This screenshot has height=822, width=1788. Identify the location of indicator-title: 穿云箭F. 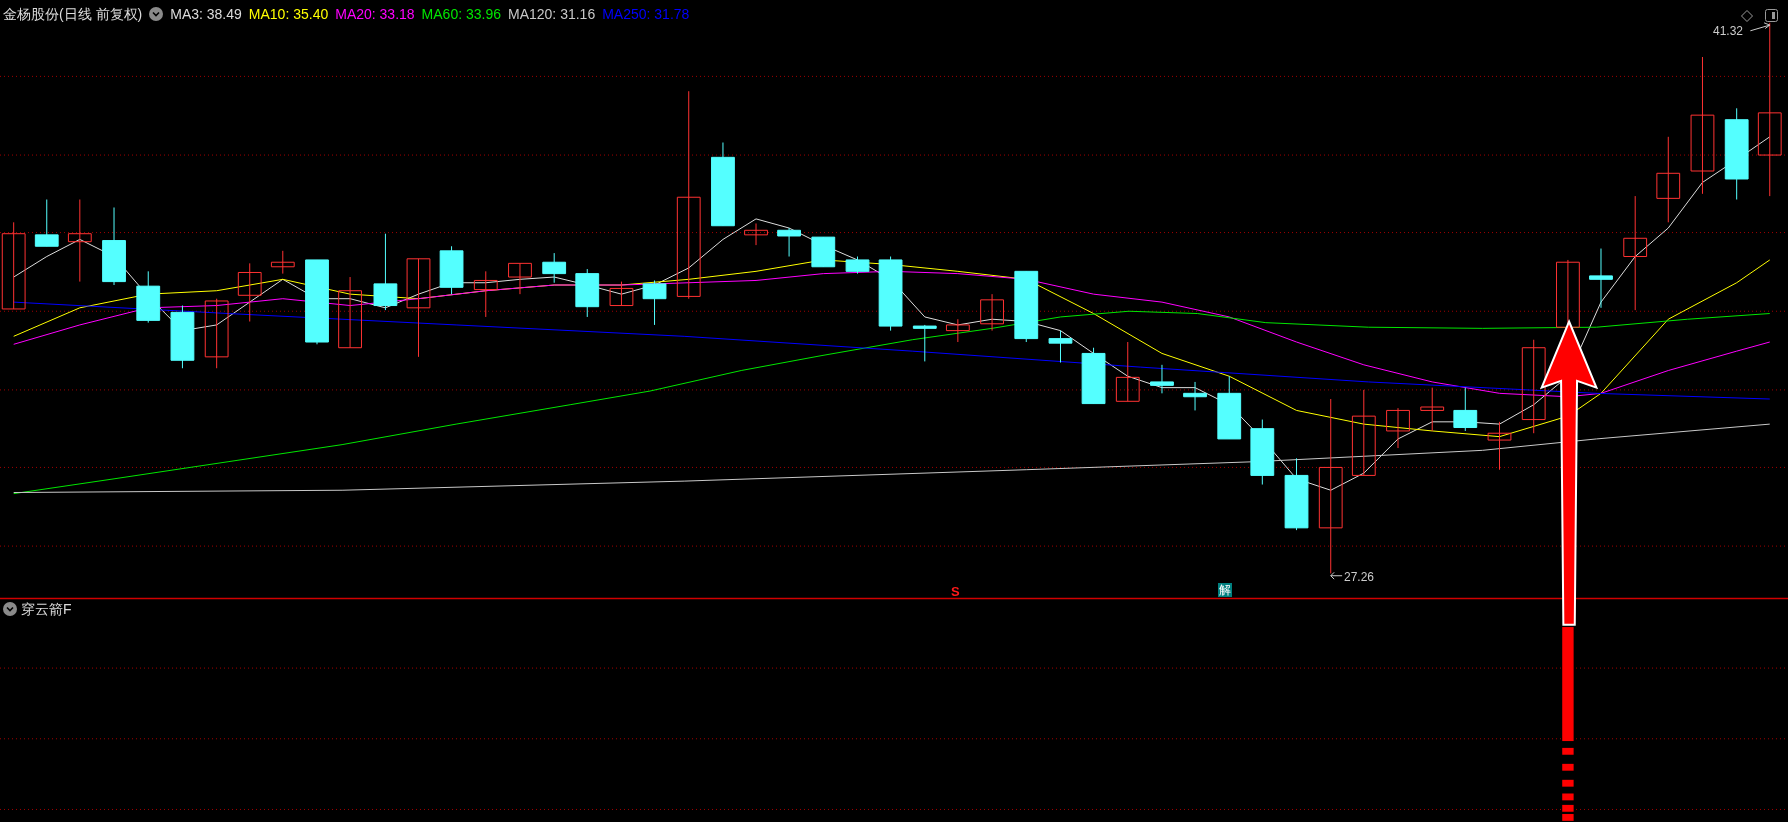
(46, 609).